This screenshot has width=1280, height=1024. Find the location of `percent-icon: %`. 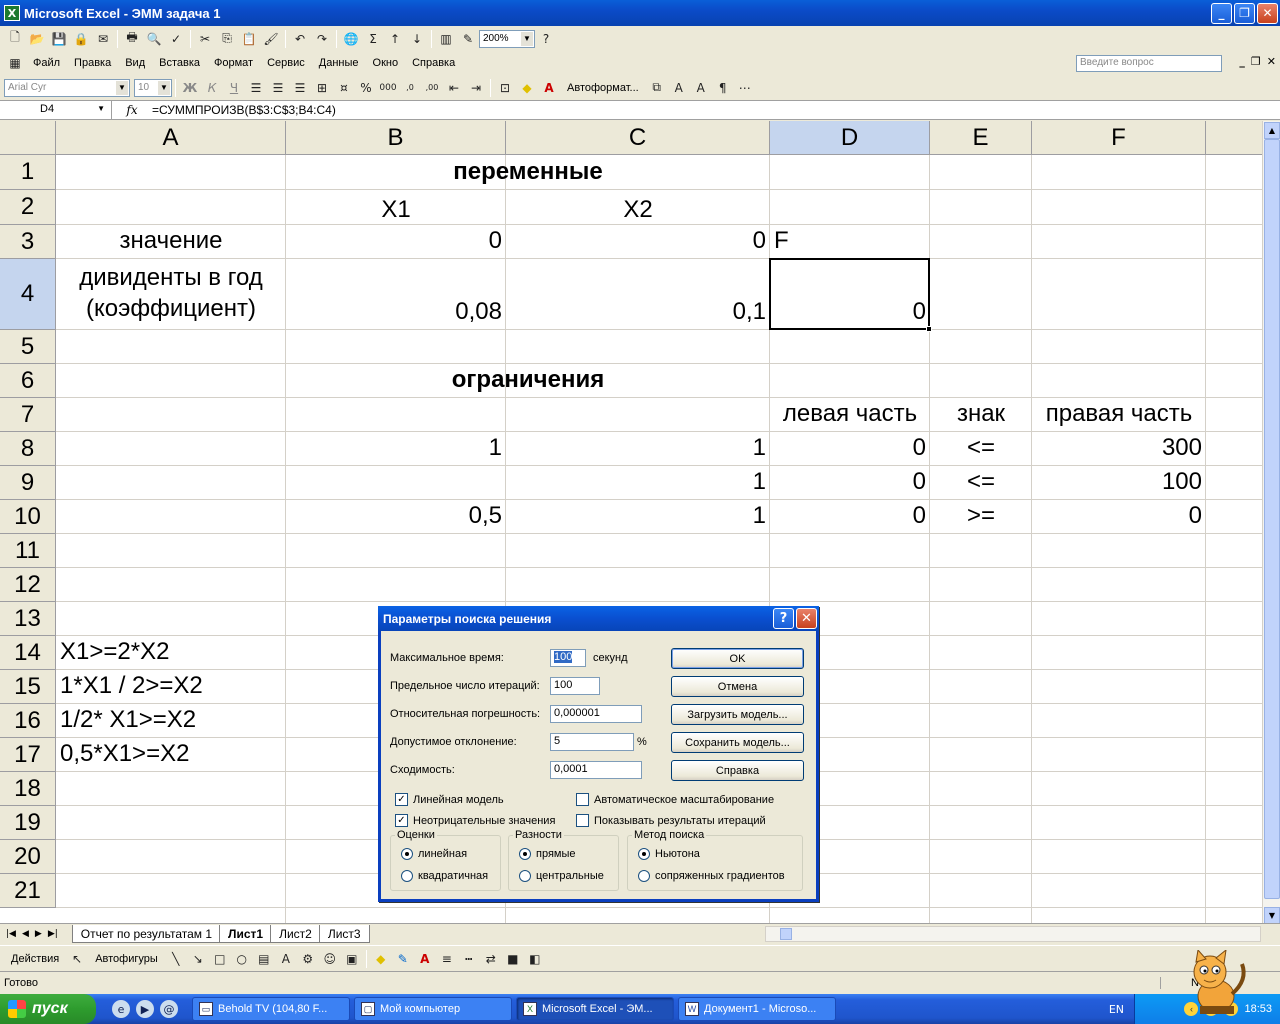

percent-icon: % is located at coordinates (366, 88).